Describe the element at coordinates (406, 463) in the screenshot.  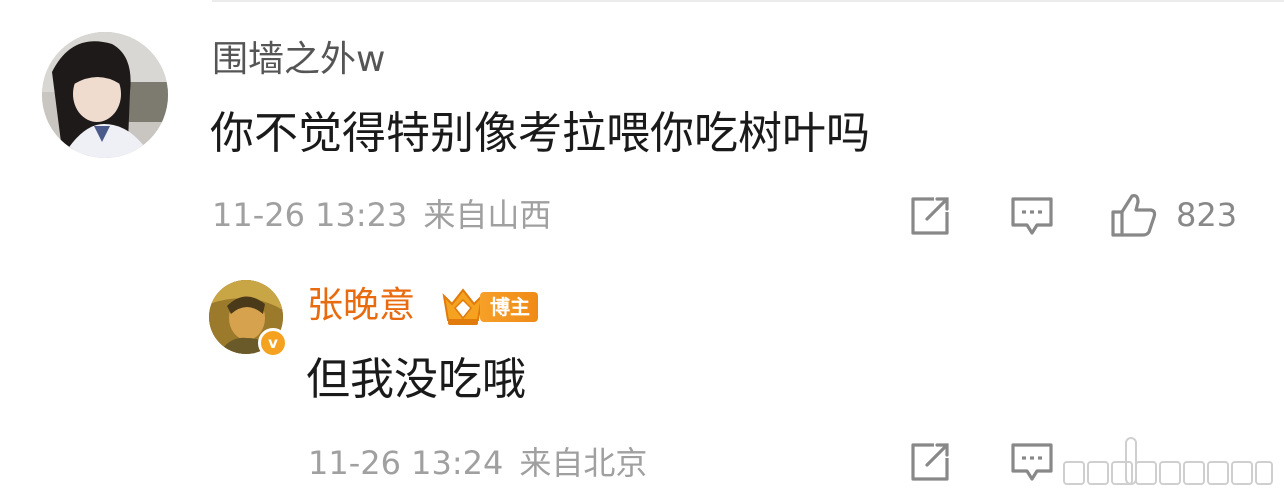
I see `reply-comment-time: 11-26 13:24` at that location.